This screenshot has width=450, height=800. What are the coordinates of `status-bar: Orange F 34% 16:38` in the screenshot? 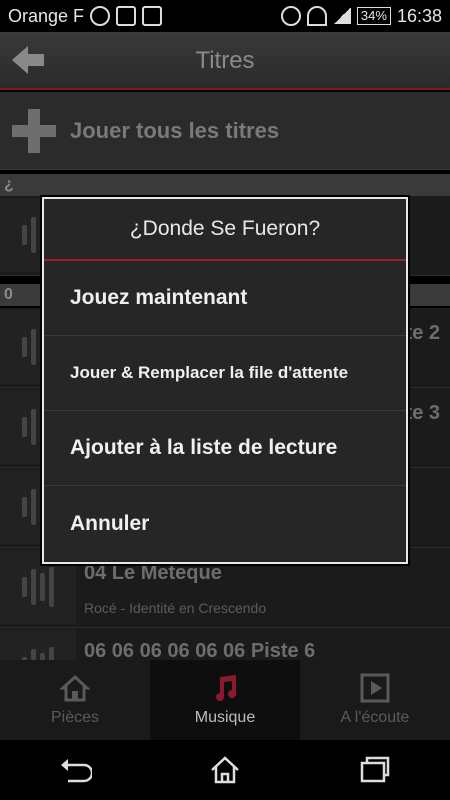 It's located at (225, 16).